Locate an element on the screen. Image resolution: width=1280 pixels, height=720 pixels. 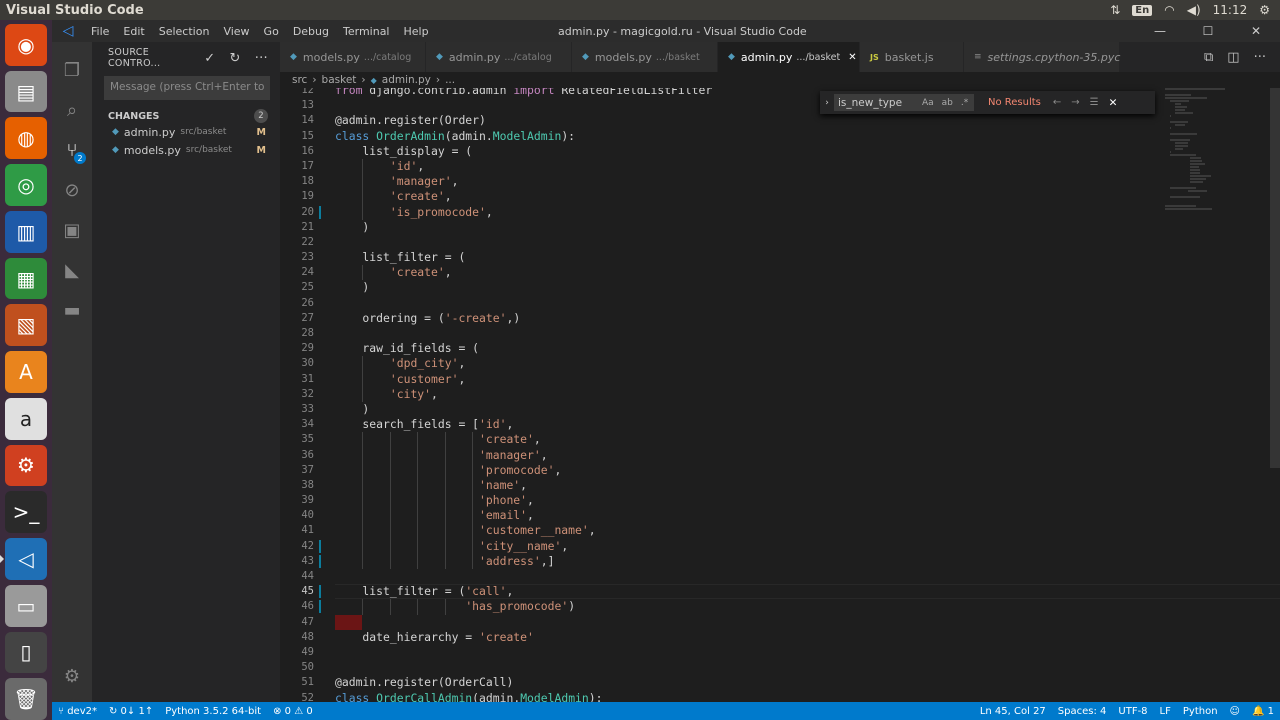
breadcrumb-basket: basket is located at coordinates (339, 80).